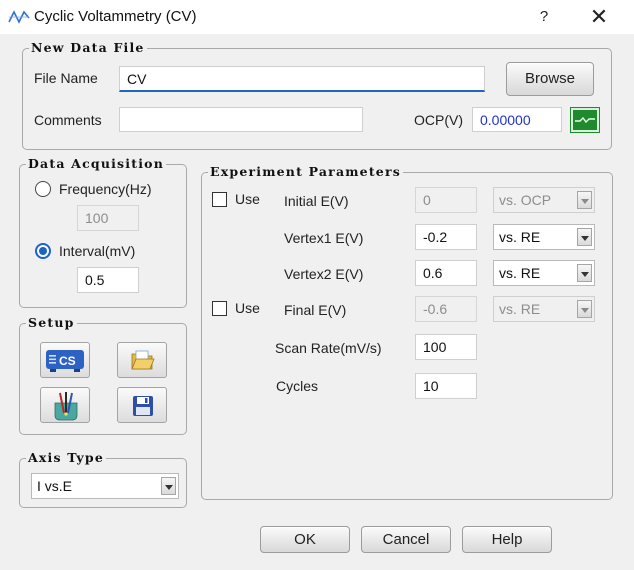  What do you see at coordinates (517, 119) in the screenshot?
I see `ocp-value-field` at bounding box center [517, 119].